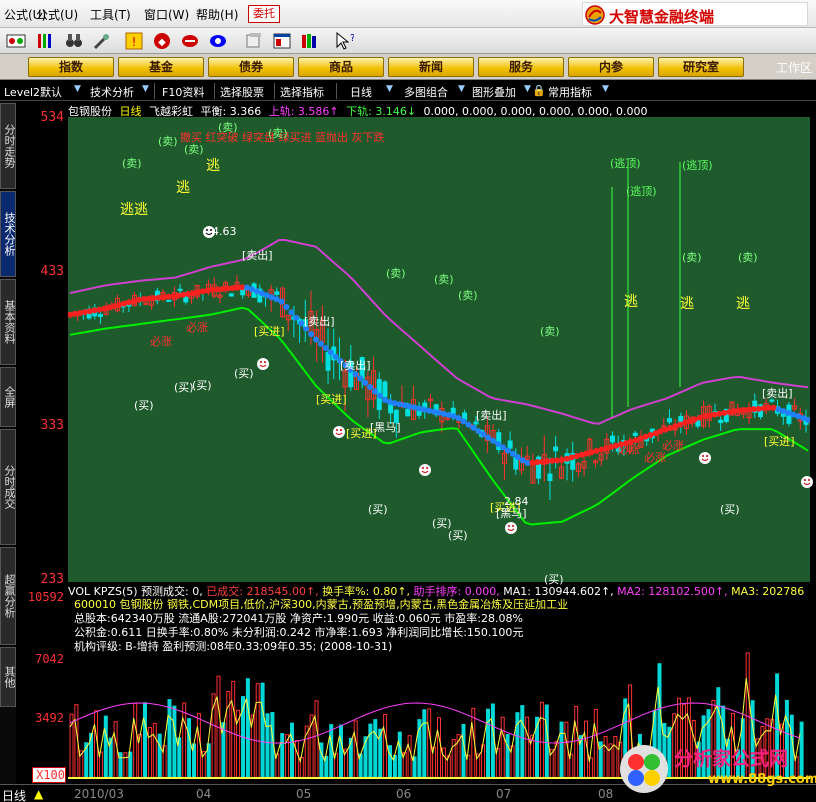  Describe the element at coordinates (33, 92) in the screenshot. I see `func-level2: Level2默认` at that location.